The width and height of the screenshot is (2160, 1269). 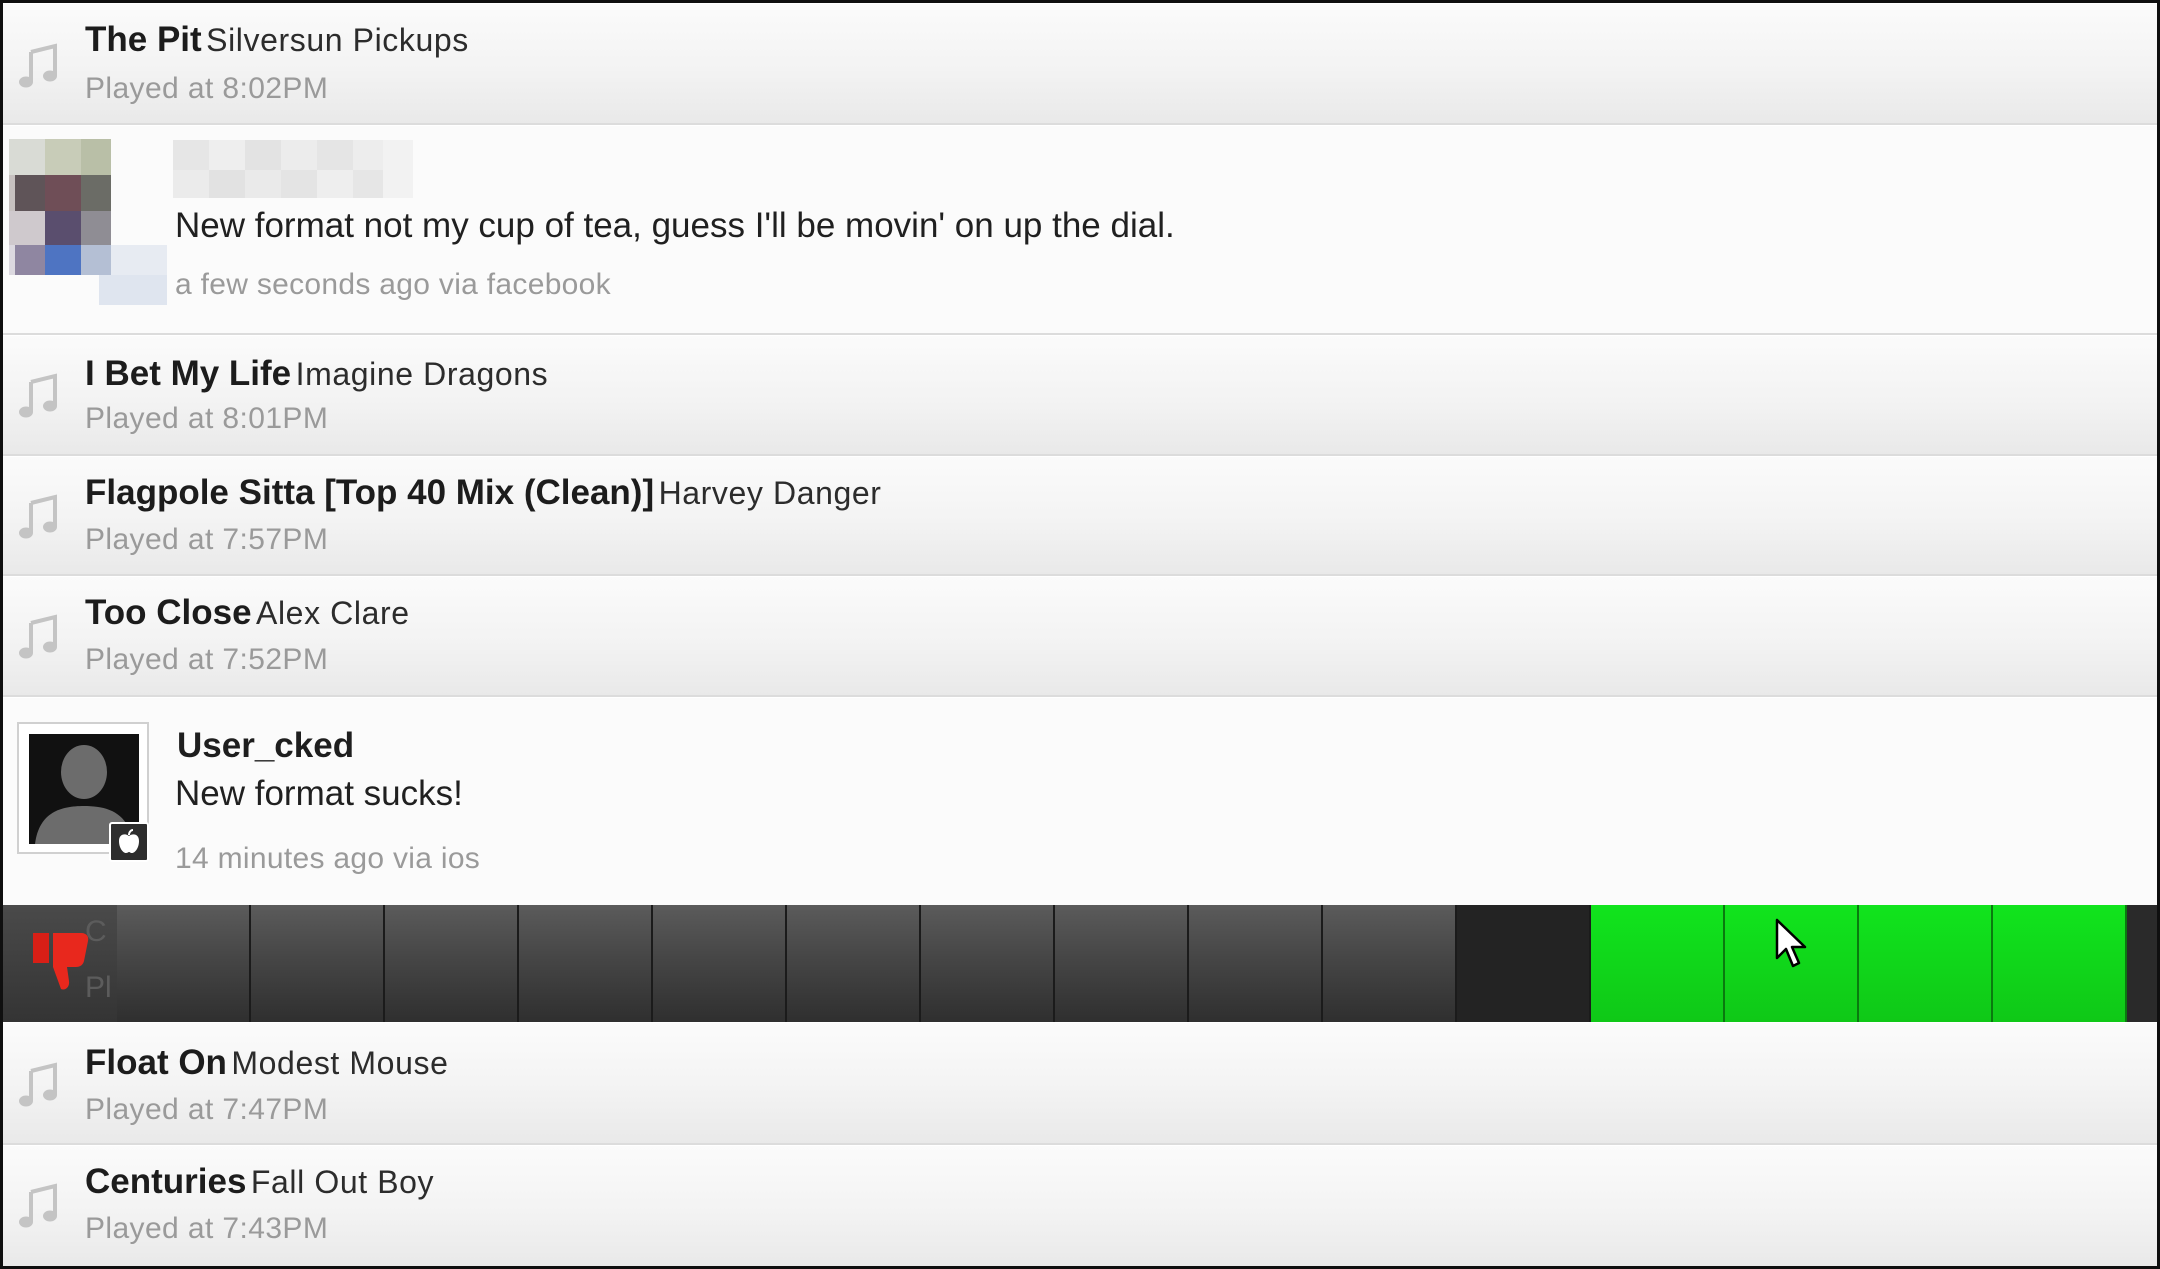 What do you see at coordinates (393, 284) in the screenshot?
I see `comment-meta: a few seconds ago via facebook` at bounding box center [393, 284].